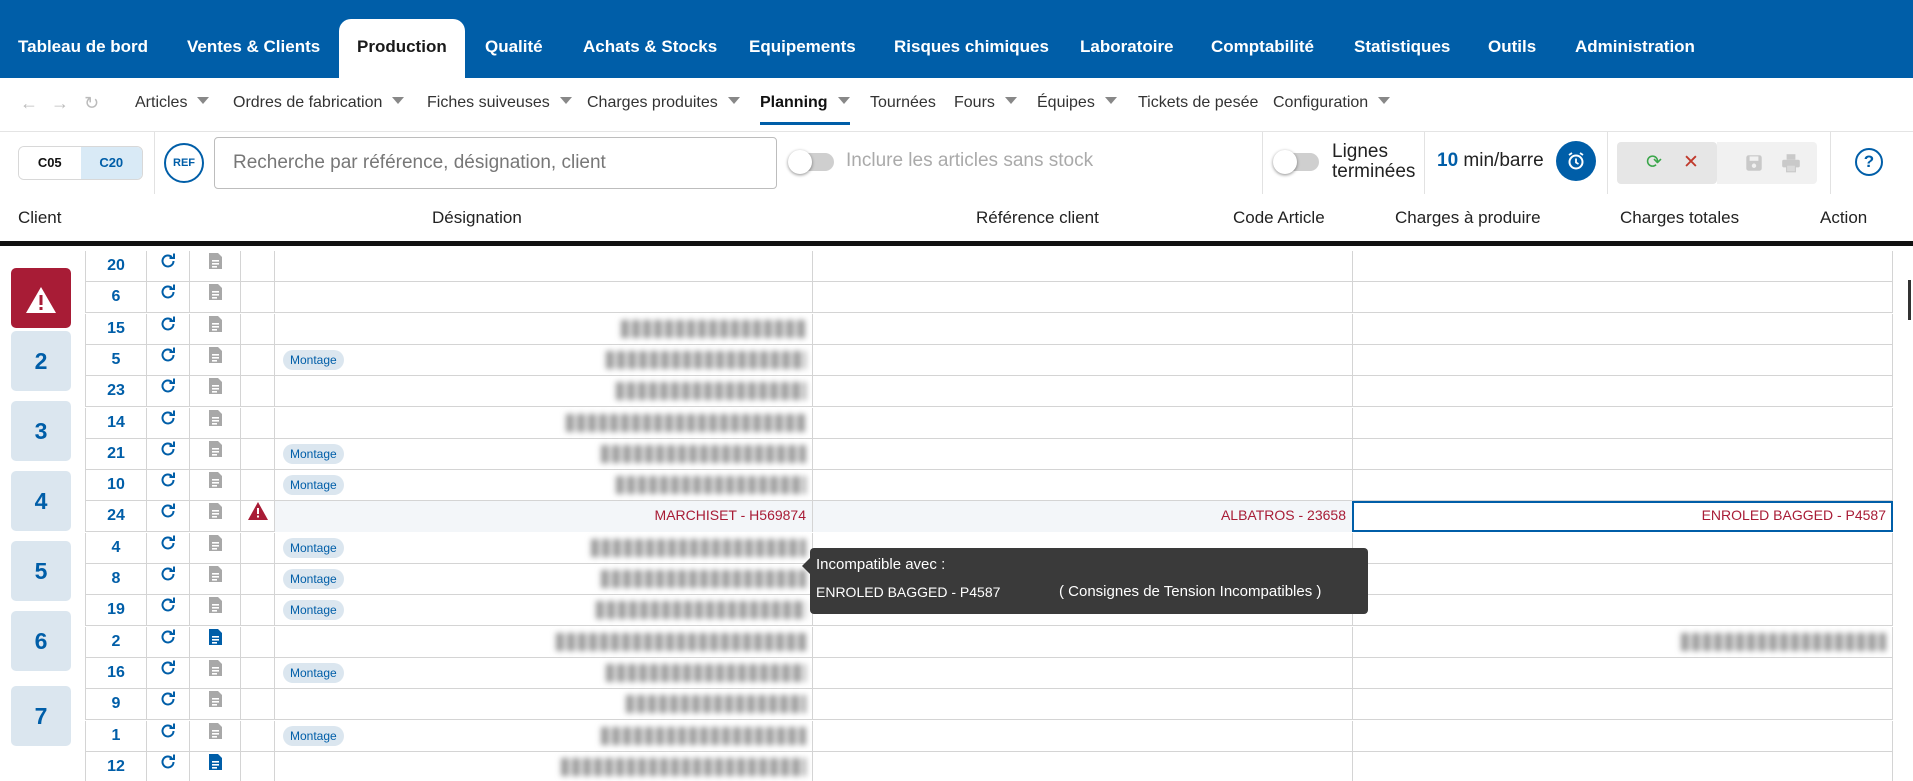  I want to click on lignes-terminees-toggle, so click(1296, 162).